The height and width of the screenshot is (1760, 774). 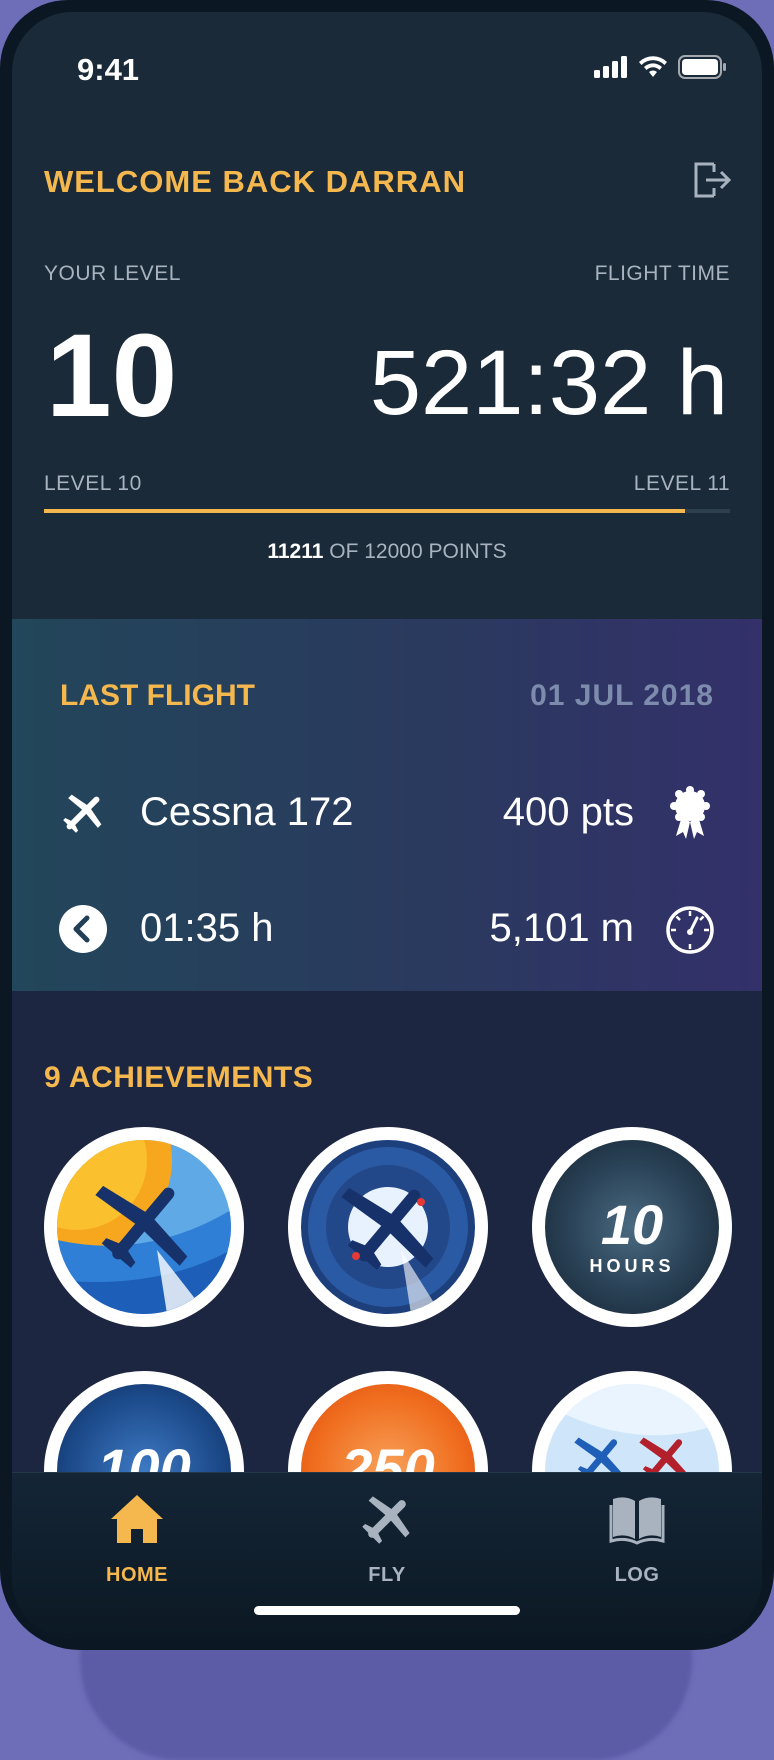 What do you see at coordinates (637, 1551) in the screenshot?
I see `tab-log: LOG` at bounding box center [637, 1551].